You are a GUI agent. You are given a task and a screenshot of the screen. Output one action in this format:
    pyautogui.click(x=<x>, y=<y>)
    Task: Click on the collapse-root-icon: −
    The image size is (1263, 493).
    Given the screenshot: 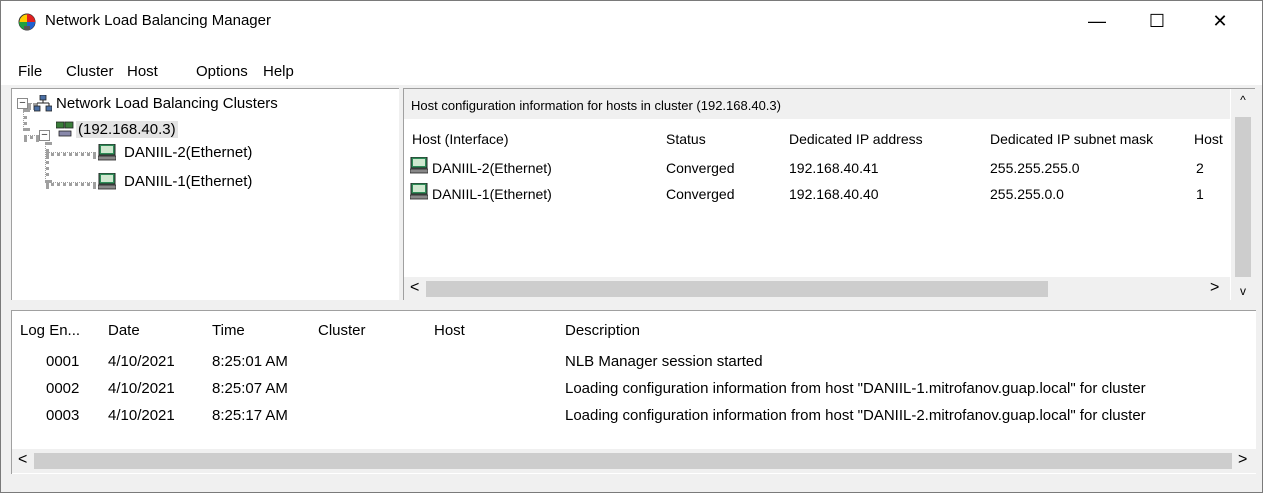 What is the action you would take?
    pyautogui.click(x=22, y=103)
    